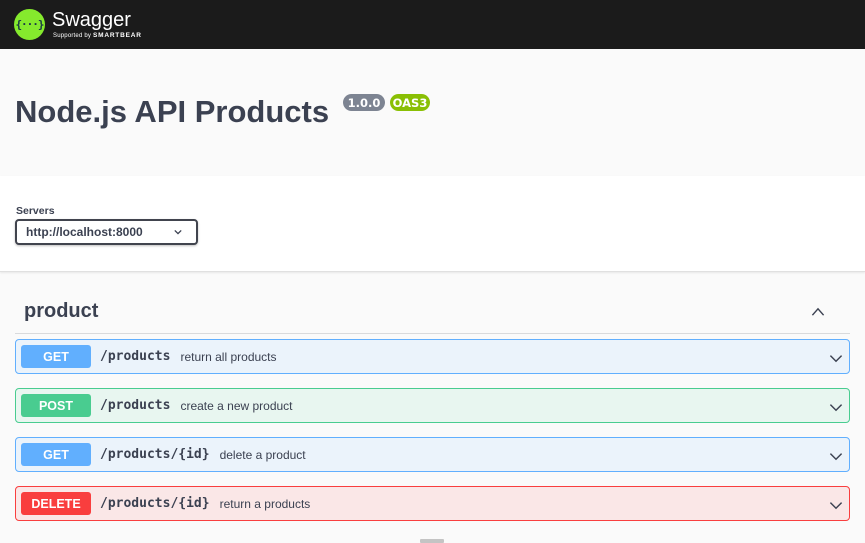  What do you see at coordinates (91, 20) in the screenshot?
I see `logo-title: Swagger` at bounding box center [91, 20].